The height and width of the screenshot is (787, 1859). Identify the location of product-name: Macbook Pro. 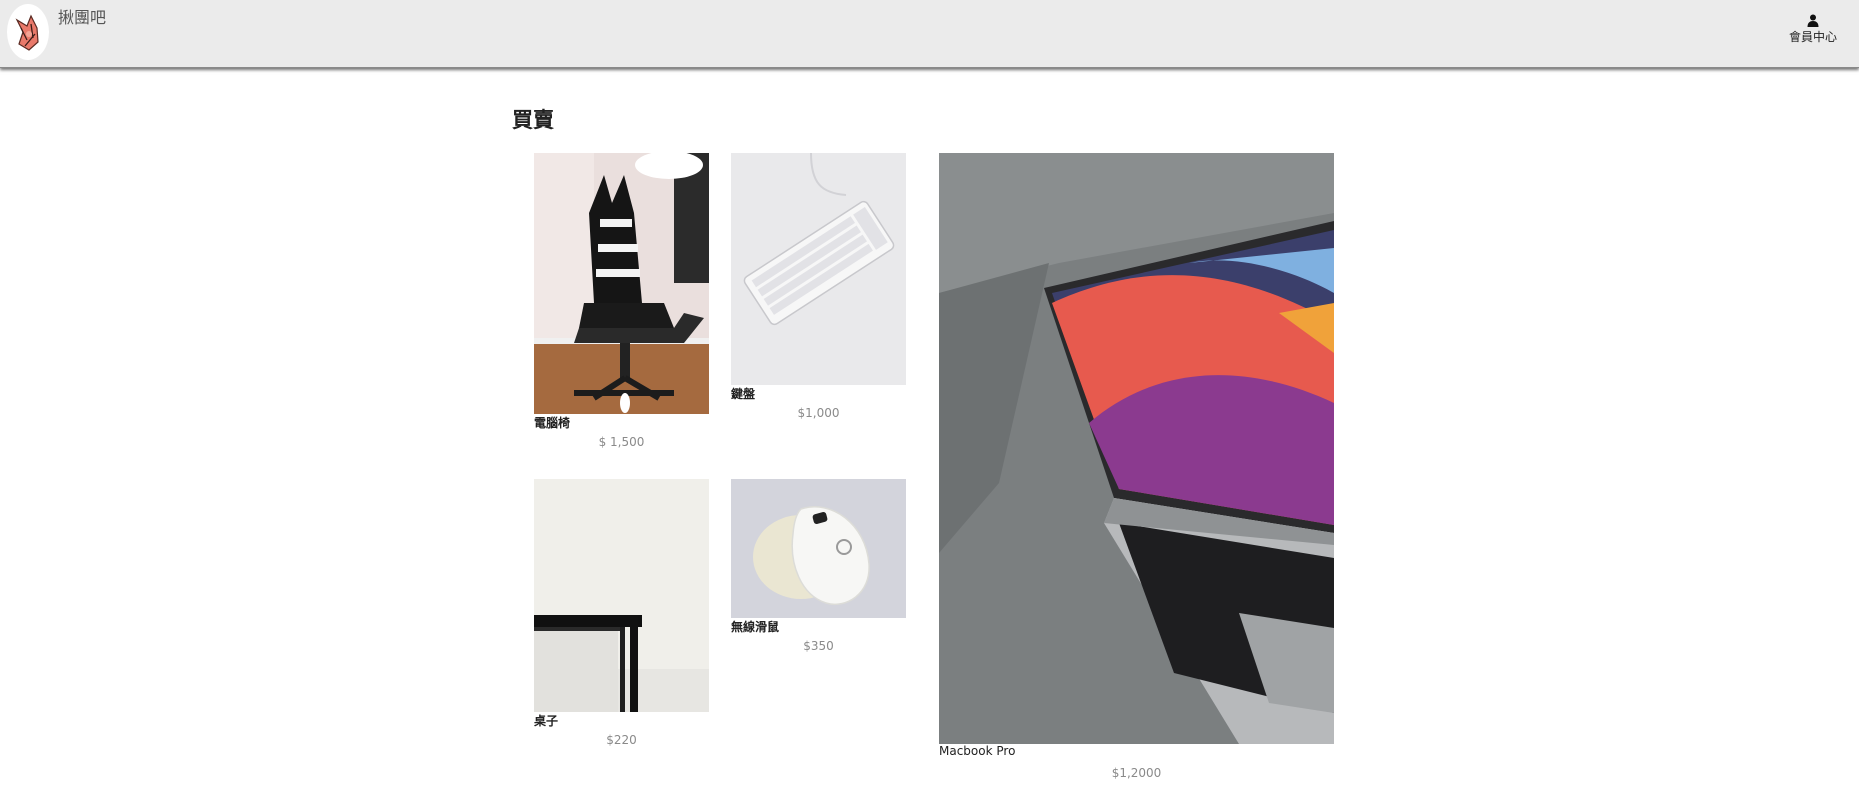
(977, 751).